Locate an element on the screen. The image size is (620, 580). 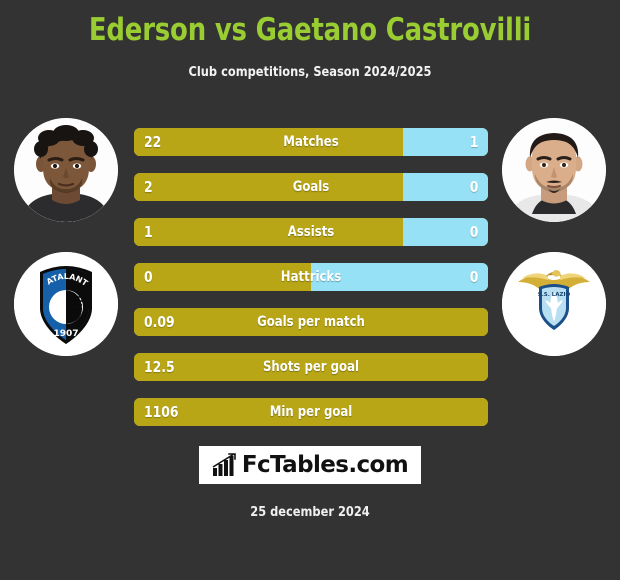
away-club-badge: S.S. LAZIO is located at coordinates (554, 304).